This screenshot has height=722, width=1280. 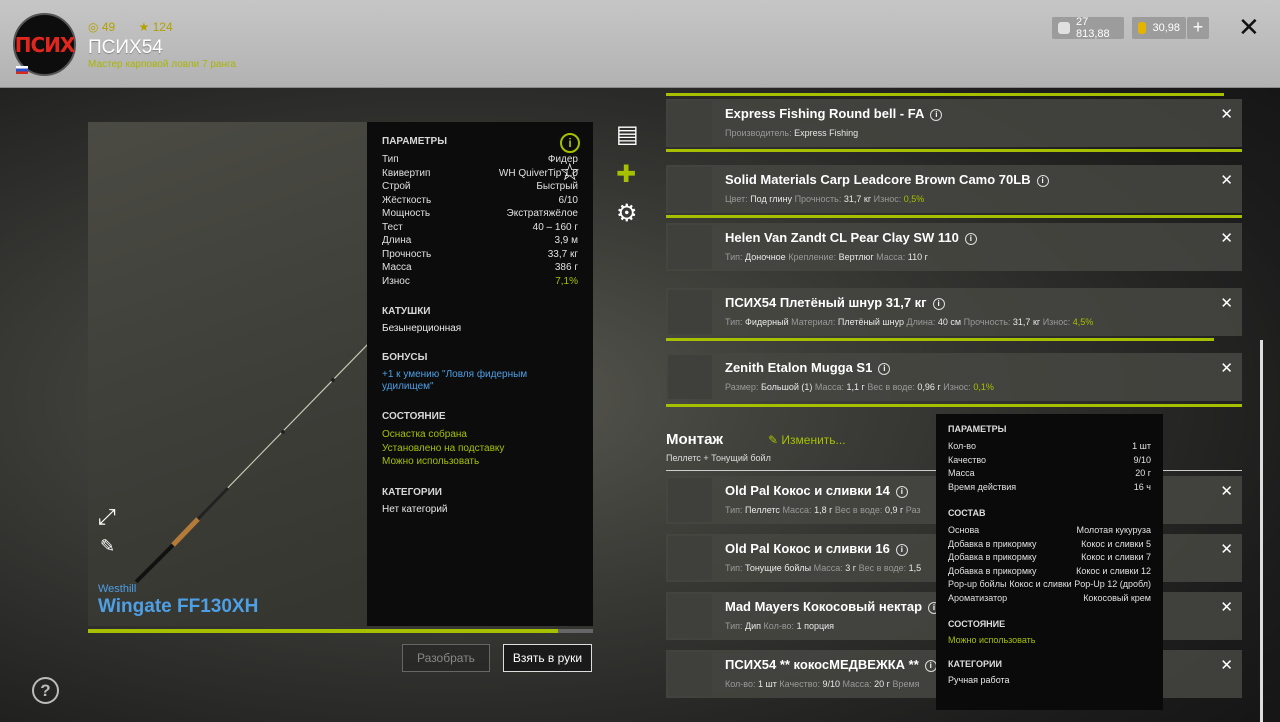 I want to click on help-icon: ?, so click(x=45, y=690).